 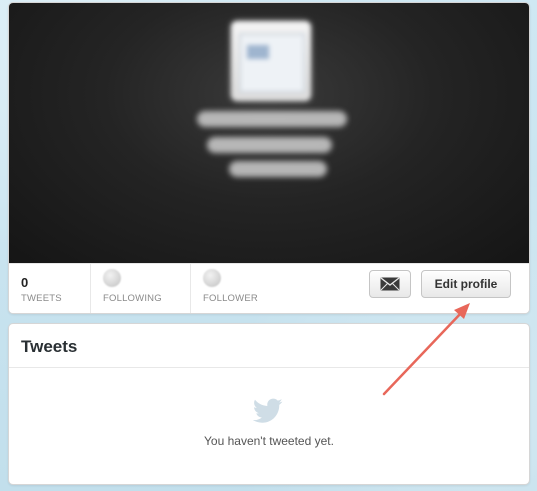 I want to click on profile-handle-blurred, so click(x=269, y=145).